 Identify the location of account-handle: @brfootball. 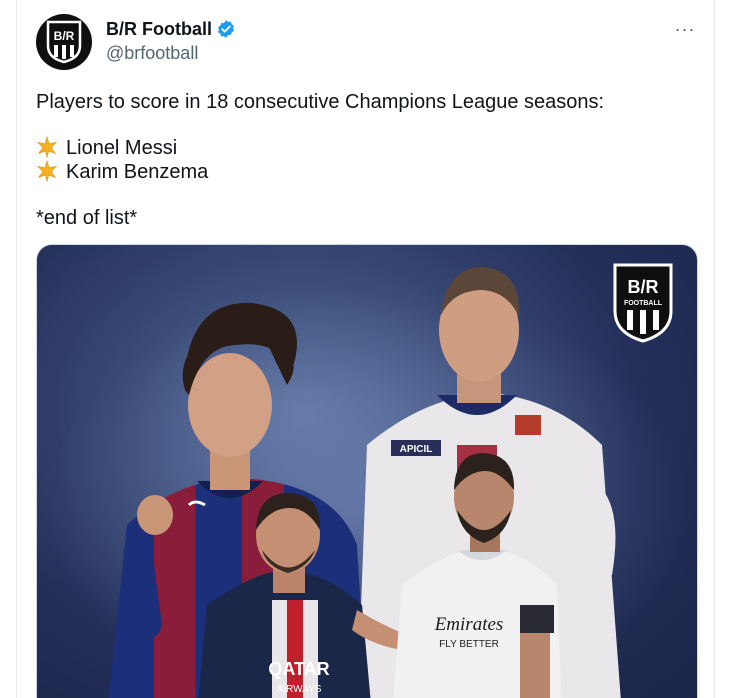
(152, 53).